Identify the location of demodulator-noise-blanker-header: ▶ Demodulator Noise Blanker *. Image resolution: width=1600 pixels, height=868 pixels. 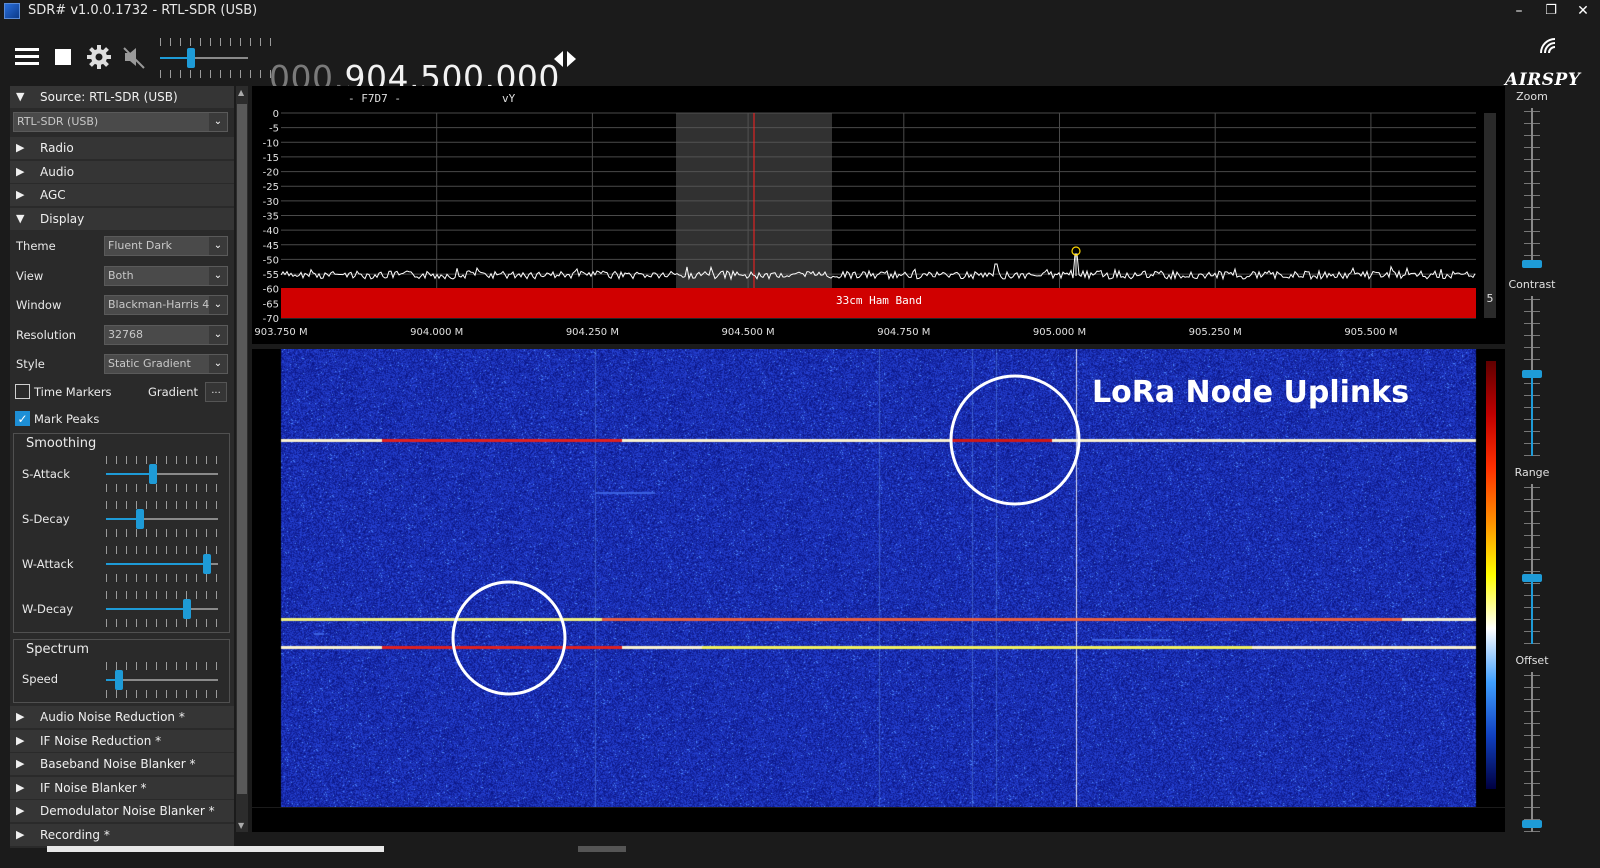
(122, 811).